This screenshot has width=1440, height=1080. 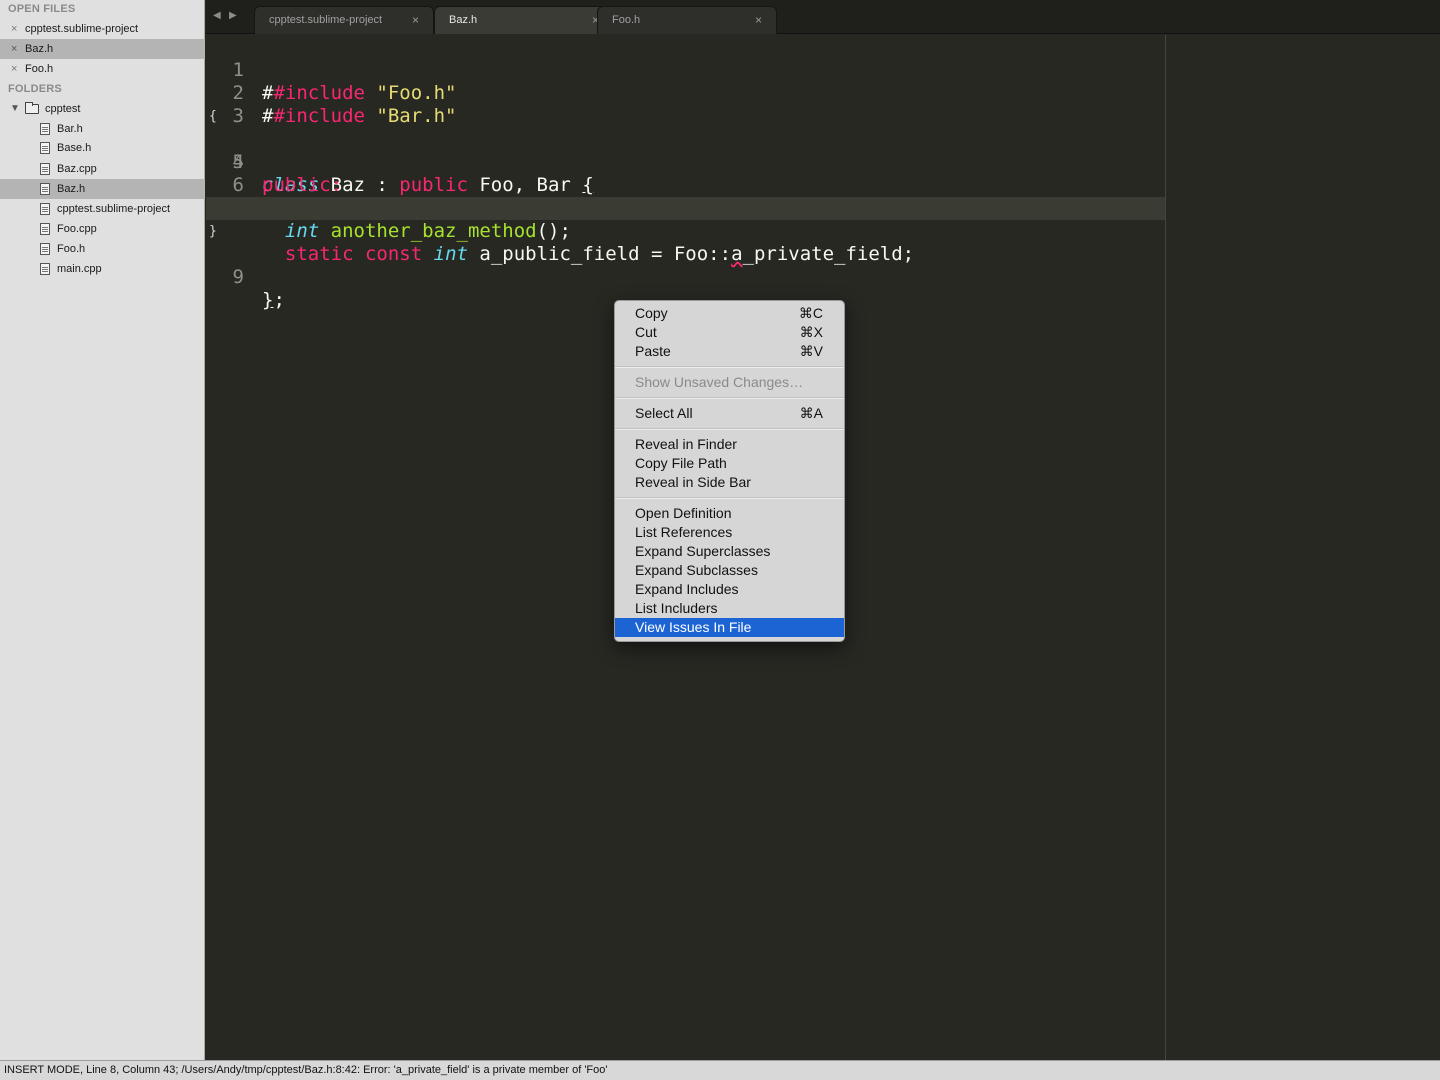 What do you see at coordinates (82, 29) in the screenshot?
I see `open-file-label: cpptest.sublime-project` at bounding box center [82, 29].